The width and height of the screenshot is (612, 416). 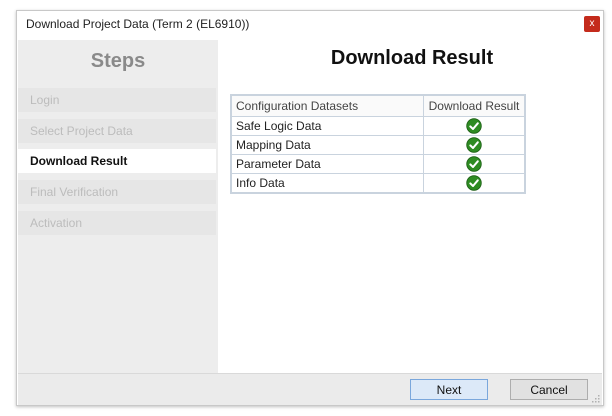 I want to click on table-row: Safe Logic Data, so click(x=378, y=126).